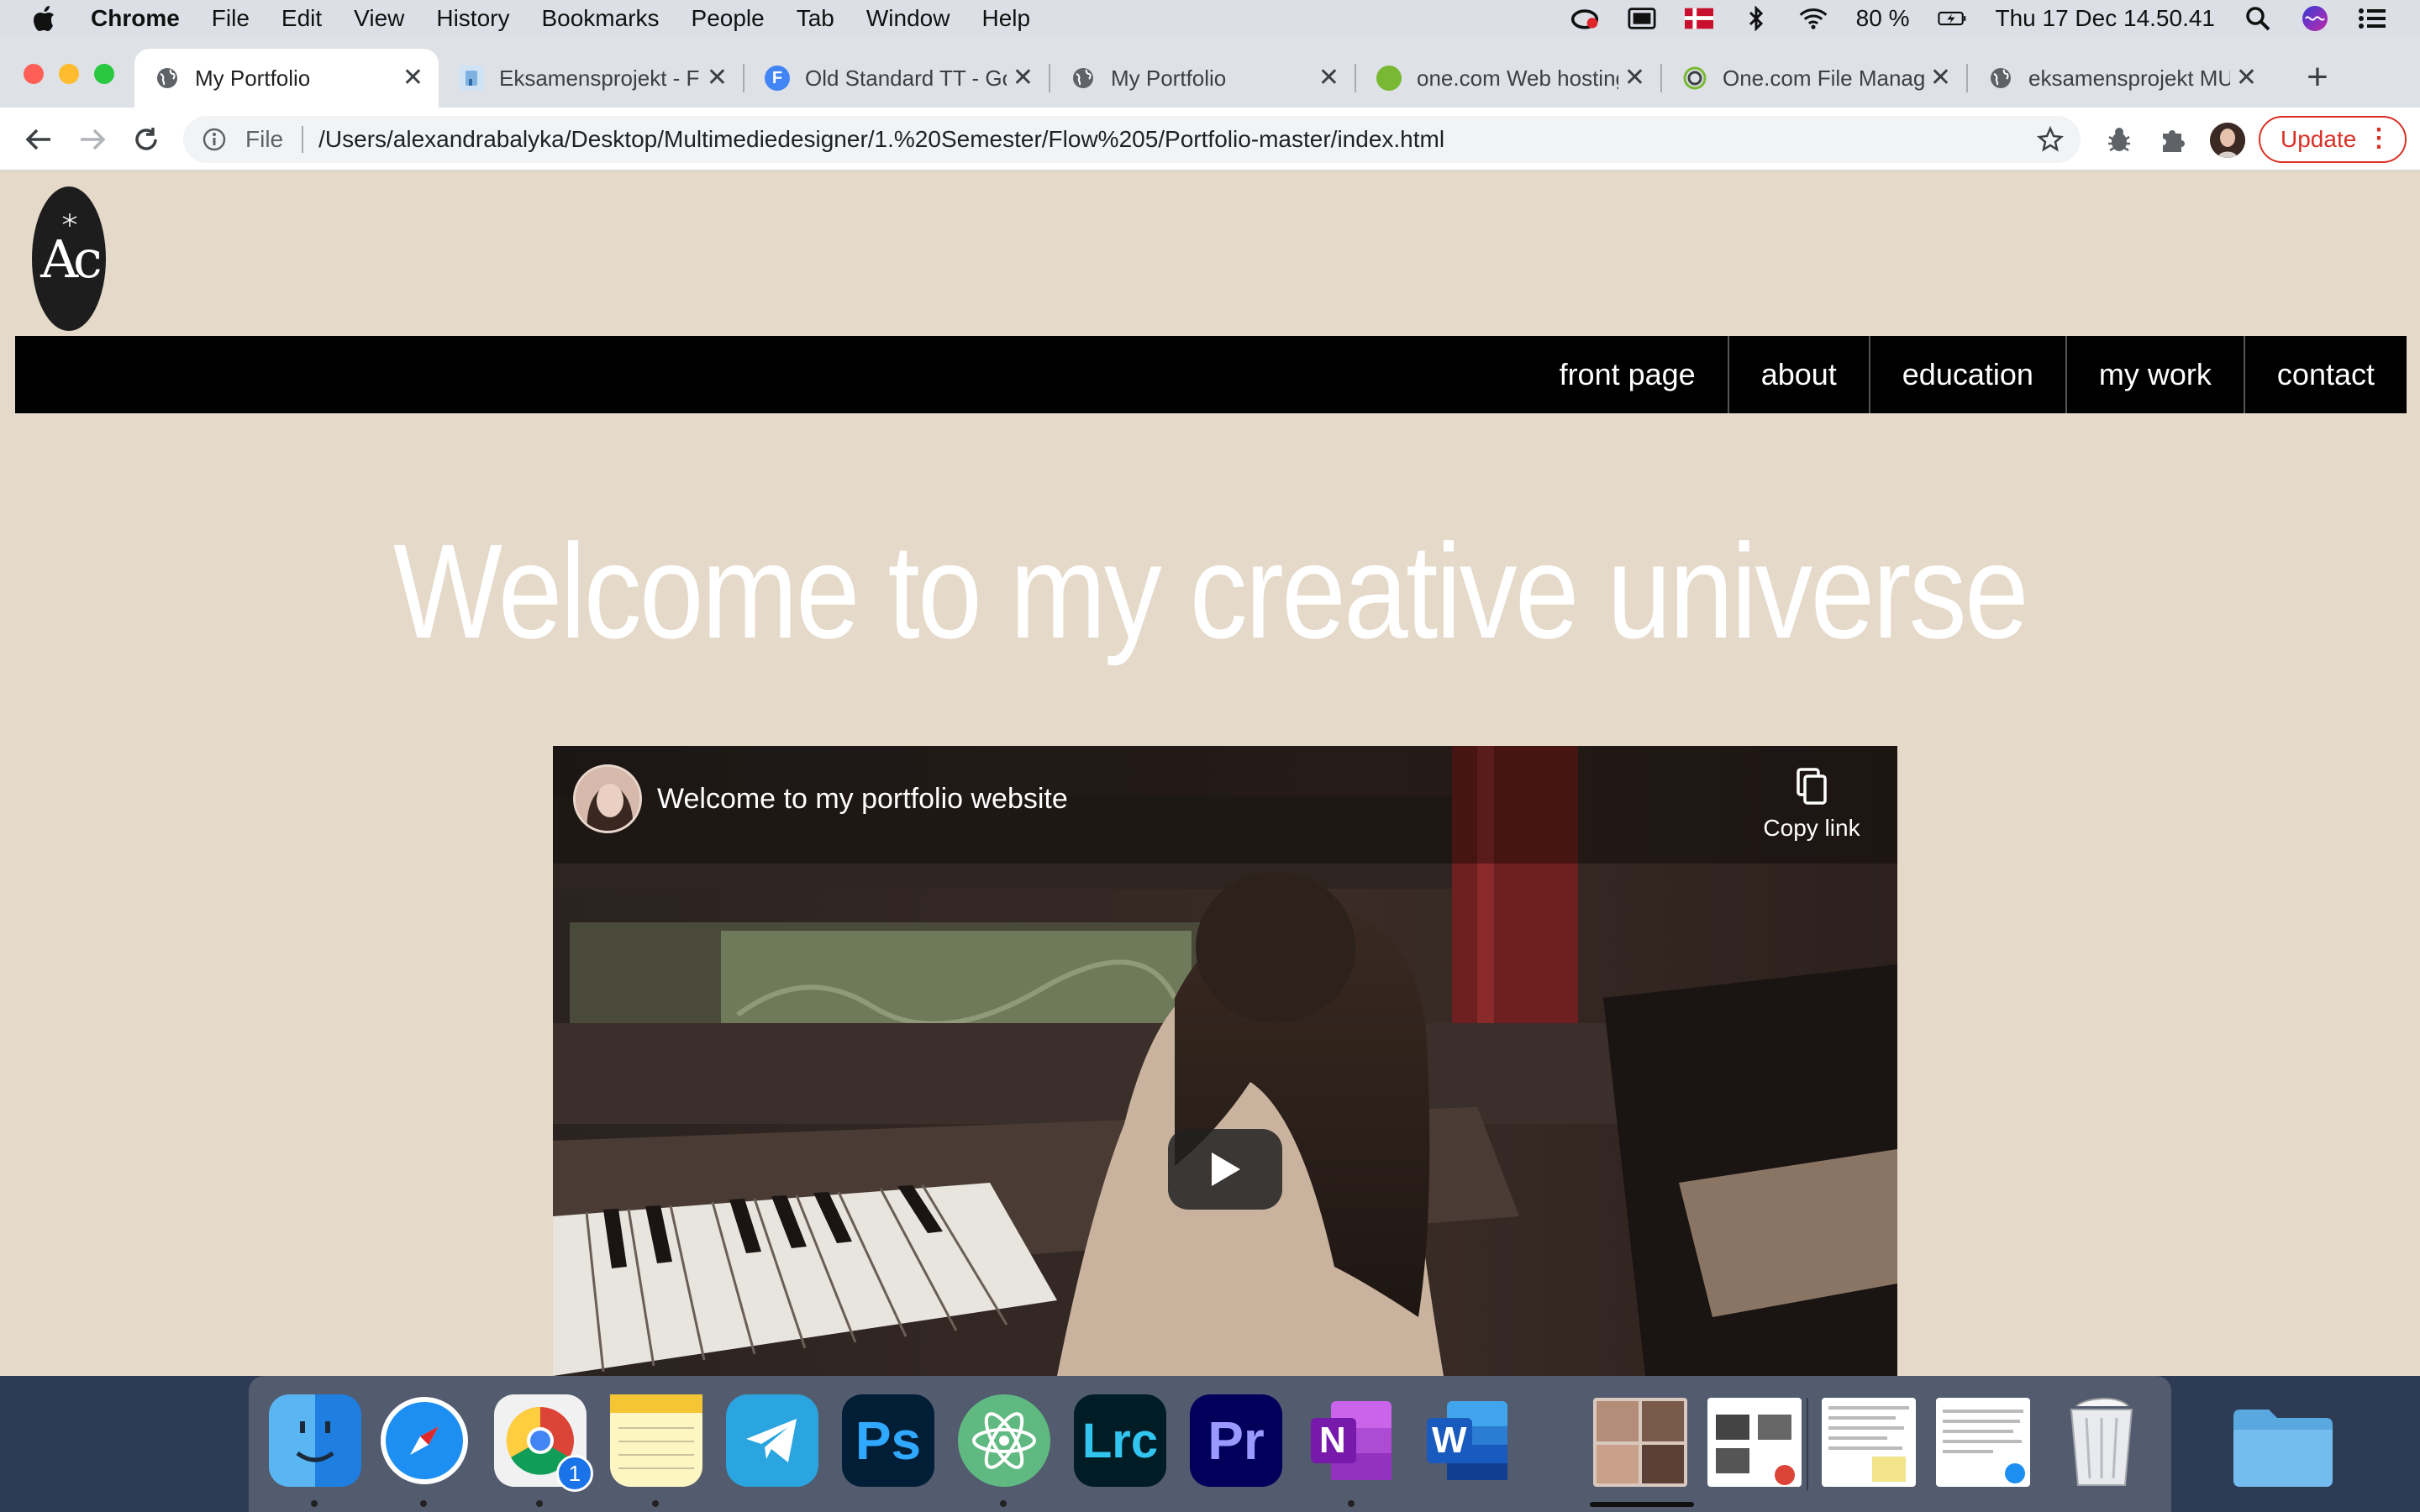 Image resolution: width=2420 pixels, height=1512 pixels. I want to click on extension-bug-icon, so click(2119, 139).